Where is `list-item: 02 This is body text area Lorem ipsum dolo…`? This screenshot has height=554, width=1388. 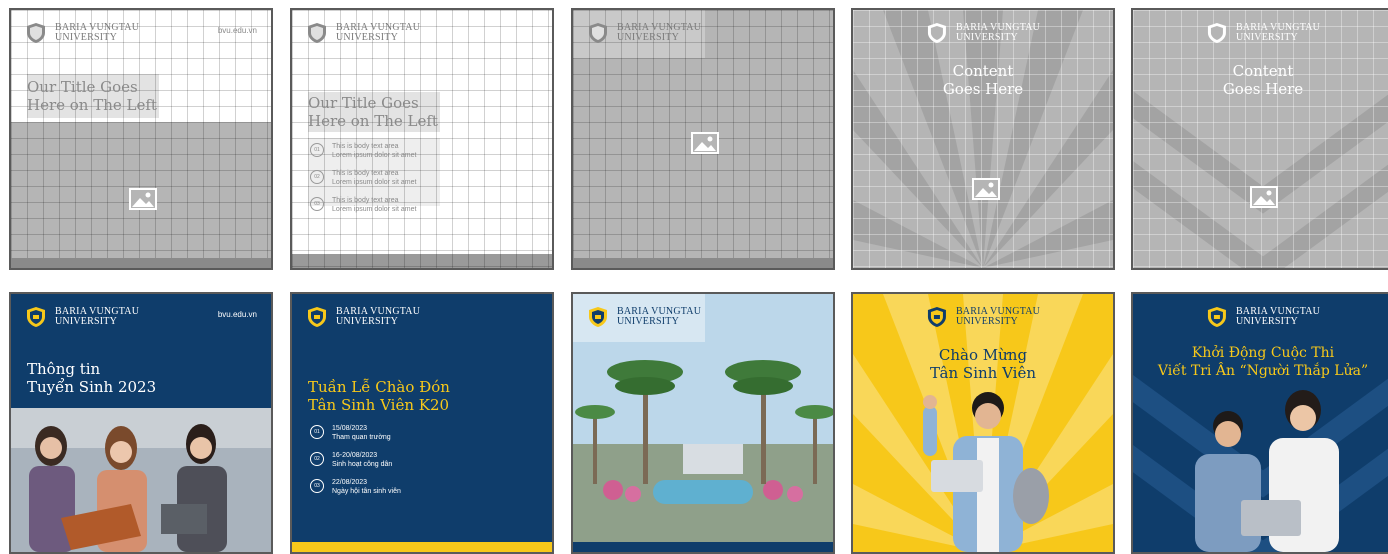
list-item: 02 This is body text area Lorem ipsum dolo… is located at coordinates (363, 178).